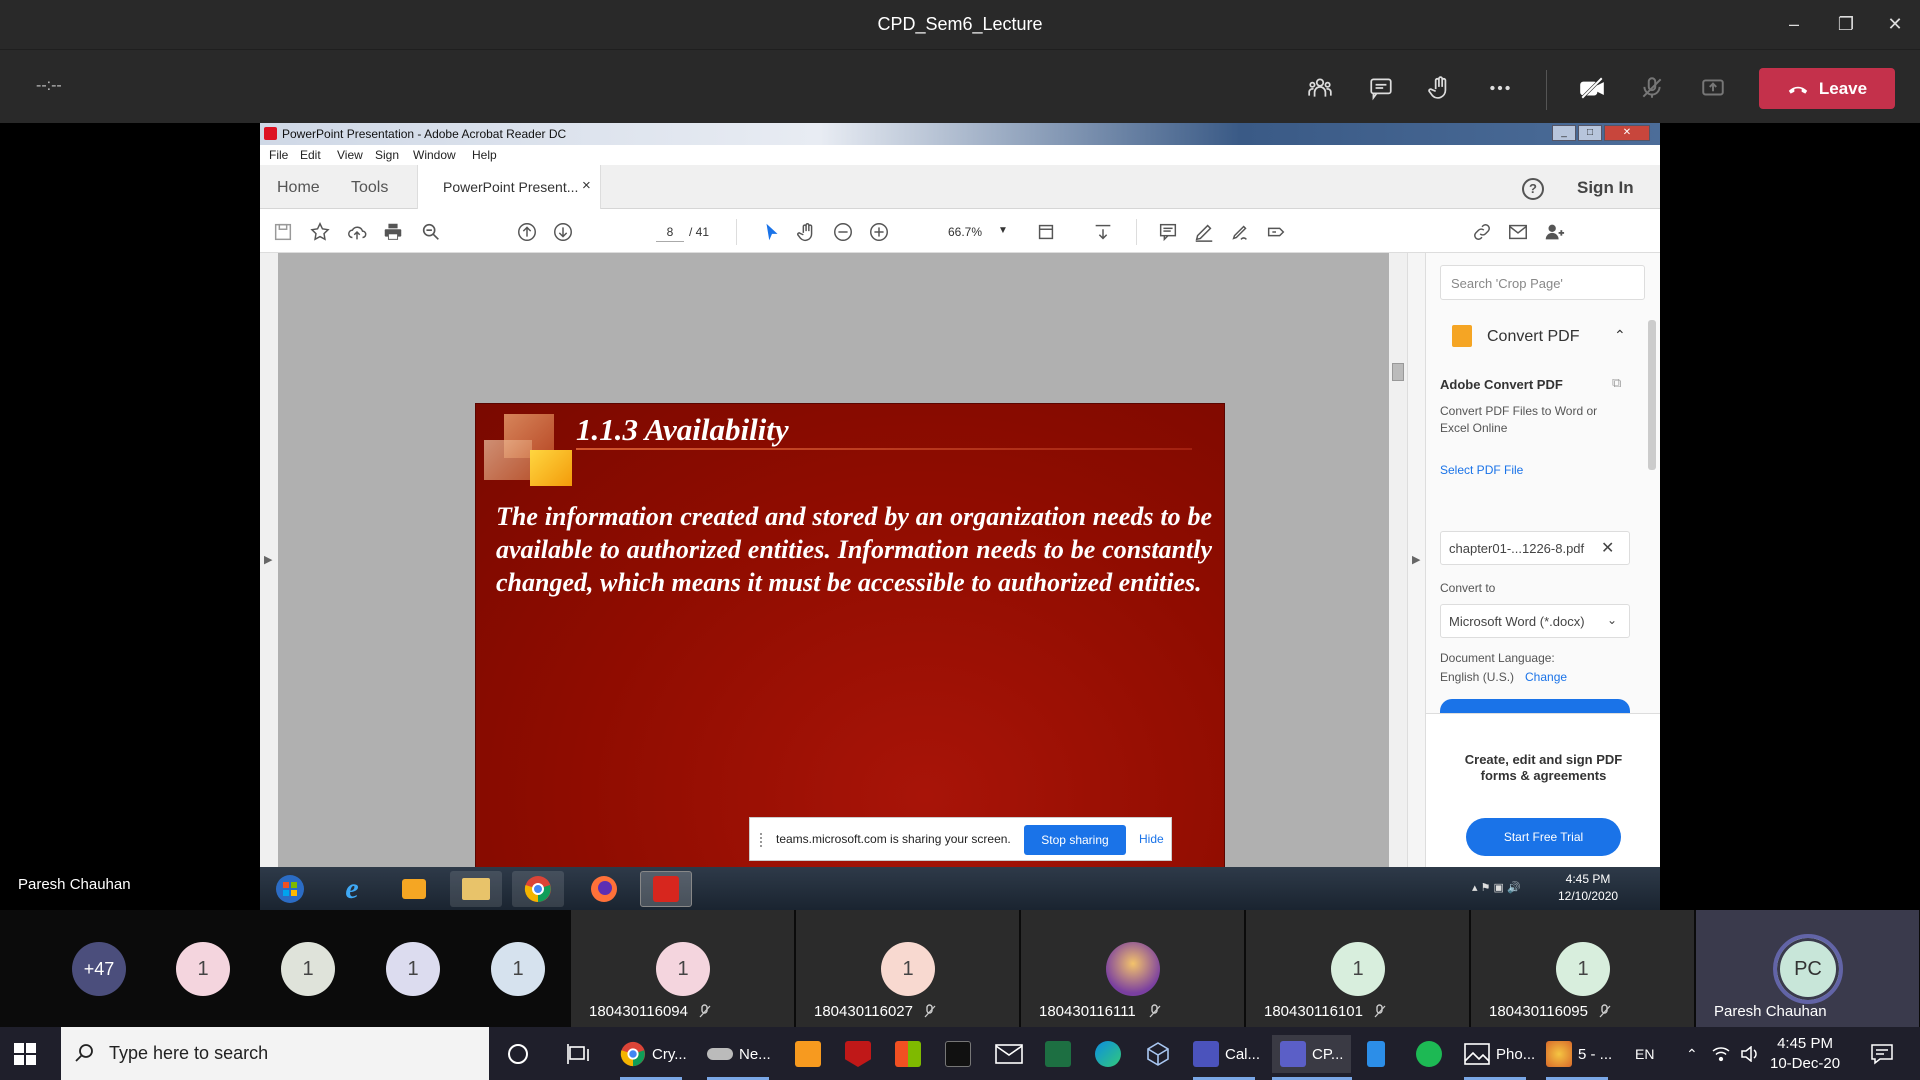  What do you see at coordinates (1652, 498) in the screenshot?
I see `panel-scrollbar` at bounding box center [1652, 498].